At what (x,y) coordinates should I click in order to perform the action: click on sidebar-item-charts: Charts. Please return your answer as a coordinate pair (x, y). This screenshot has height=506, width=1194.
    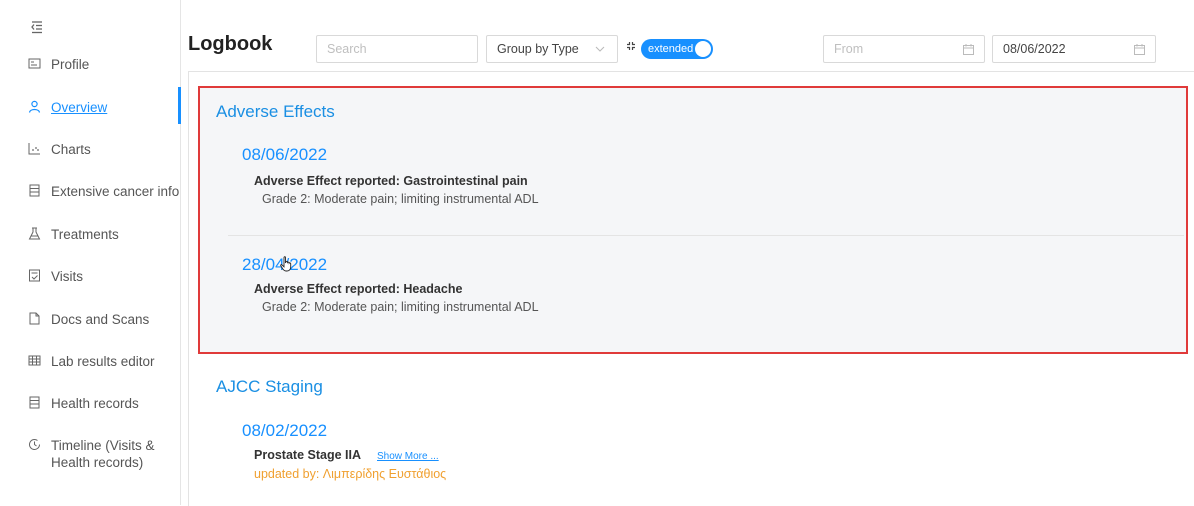
    Looking at the image, I should click on (90, 149).